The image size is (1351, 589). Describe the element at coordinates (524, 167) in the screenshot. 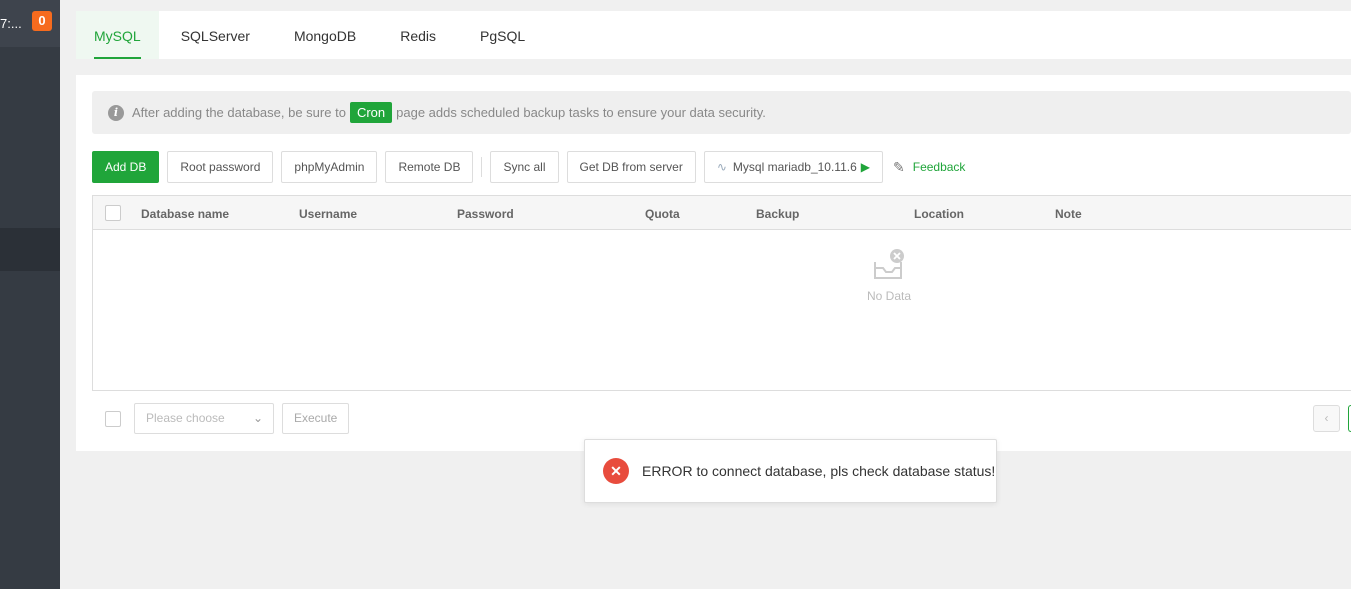

I see `sync-all-button: Sync all` at that location.